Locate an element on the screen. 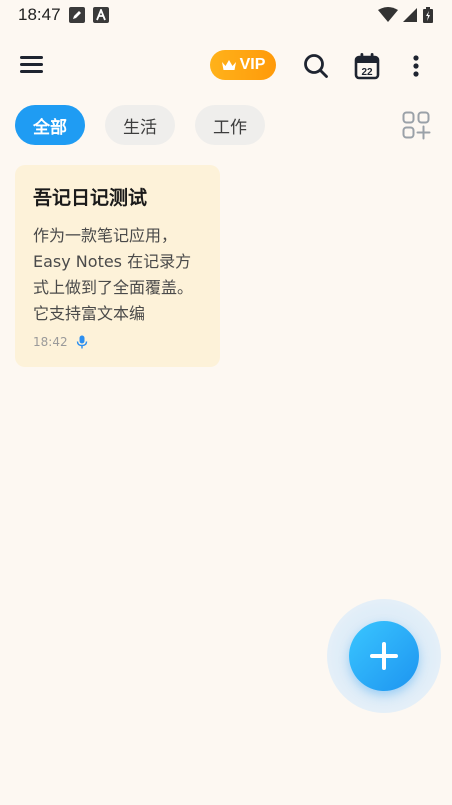  menu-button is located at coordinates (35, 66).